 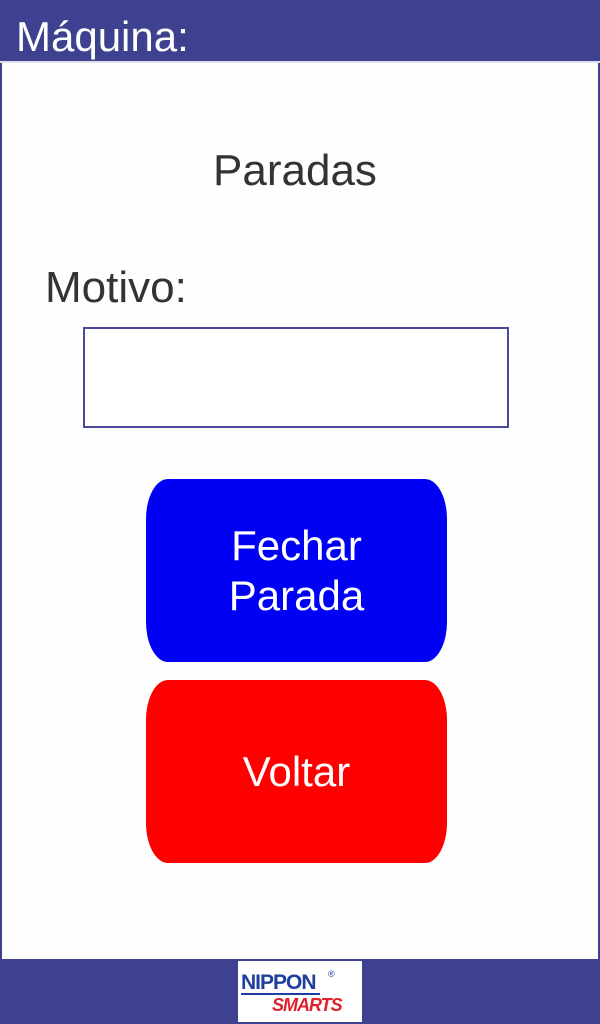 What do you see at coordinates (296, 377) in the screenshot?
I see `motivo-input` at bounding box center [296, 377].